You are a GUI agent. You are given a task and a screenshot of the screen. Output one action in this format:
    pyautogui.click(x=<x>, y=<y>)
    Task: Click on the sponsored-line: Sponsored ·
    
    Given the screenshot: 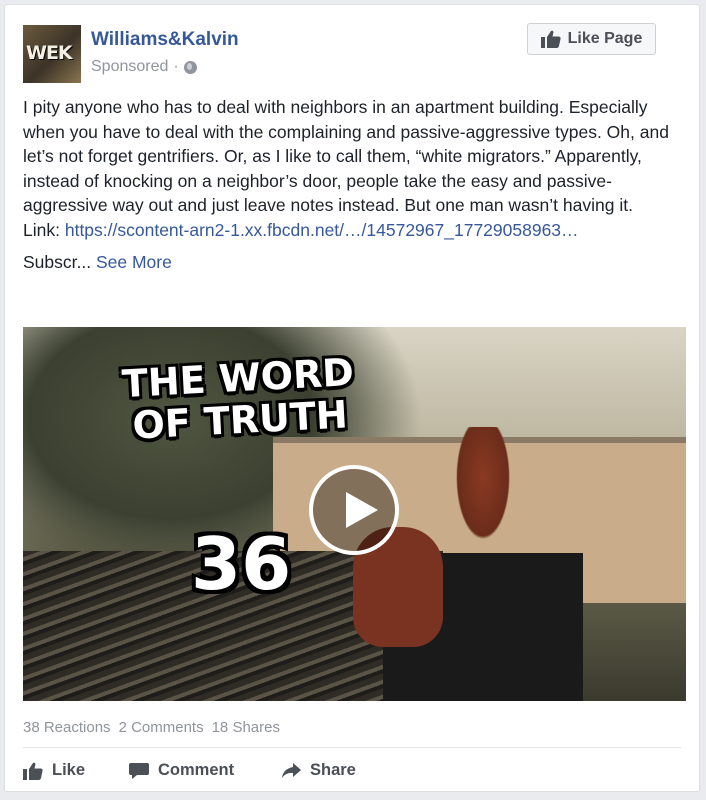 What is the action you would take?
    pyautogui.click(x=144, y=67)
    